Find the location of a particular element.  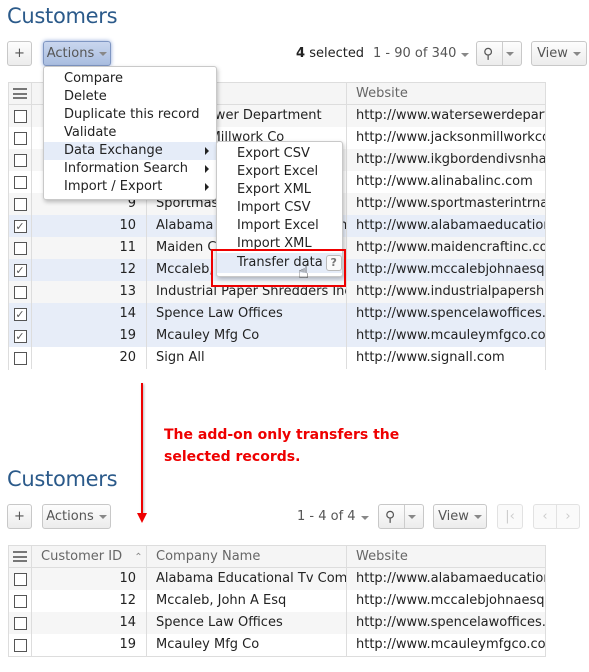

website: http://www.signall.com is located at coordinates (446, 358).